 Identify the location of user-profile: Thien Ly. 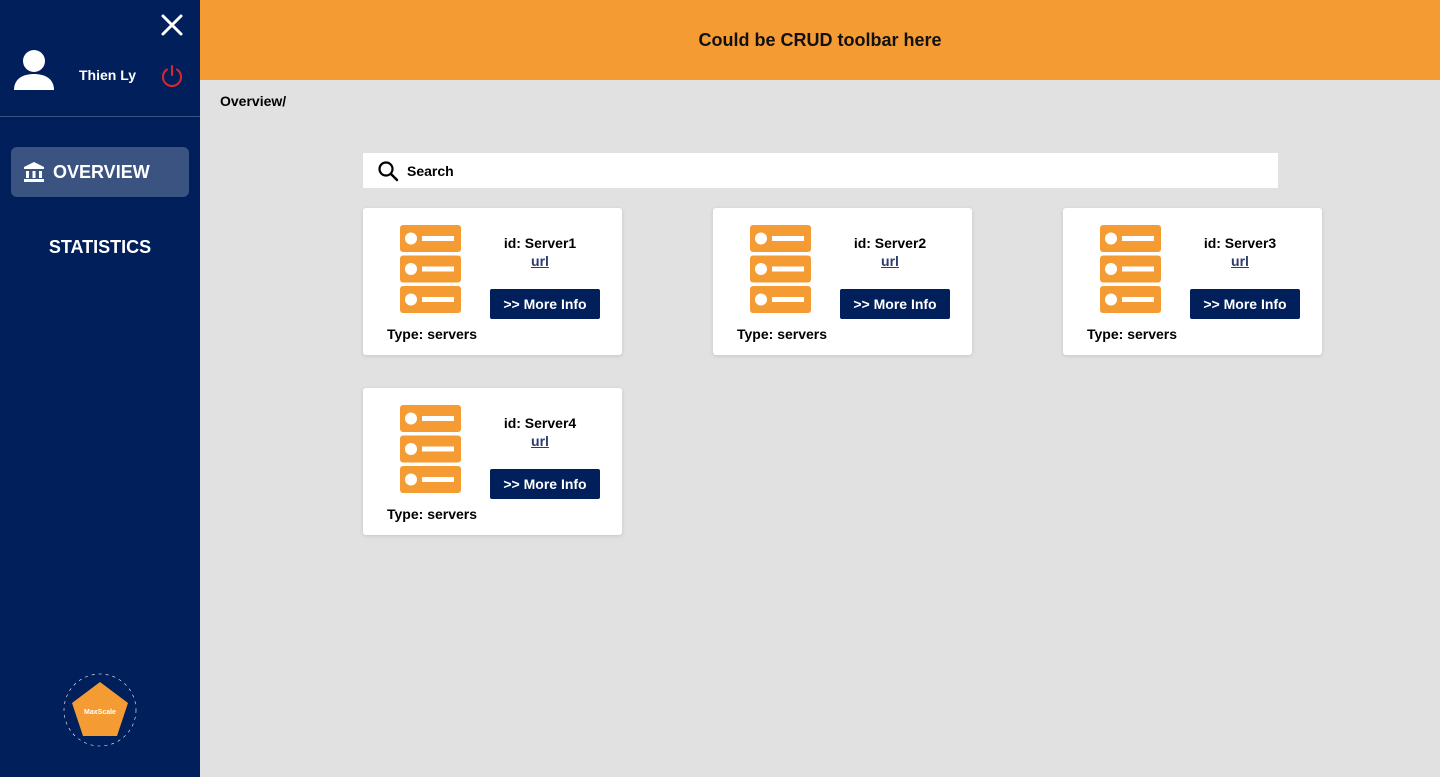
(100, 74).